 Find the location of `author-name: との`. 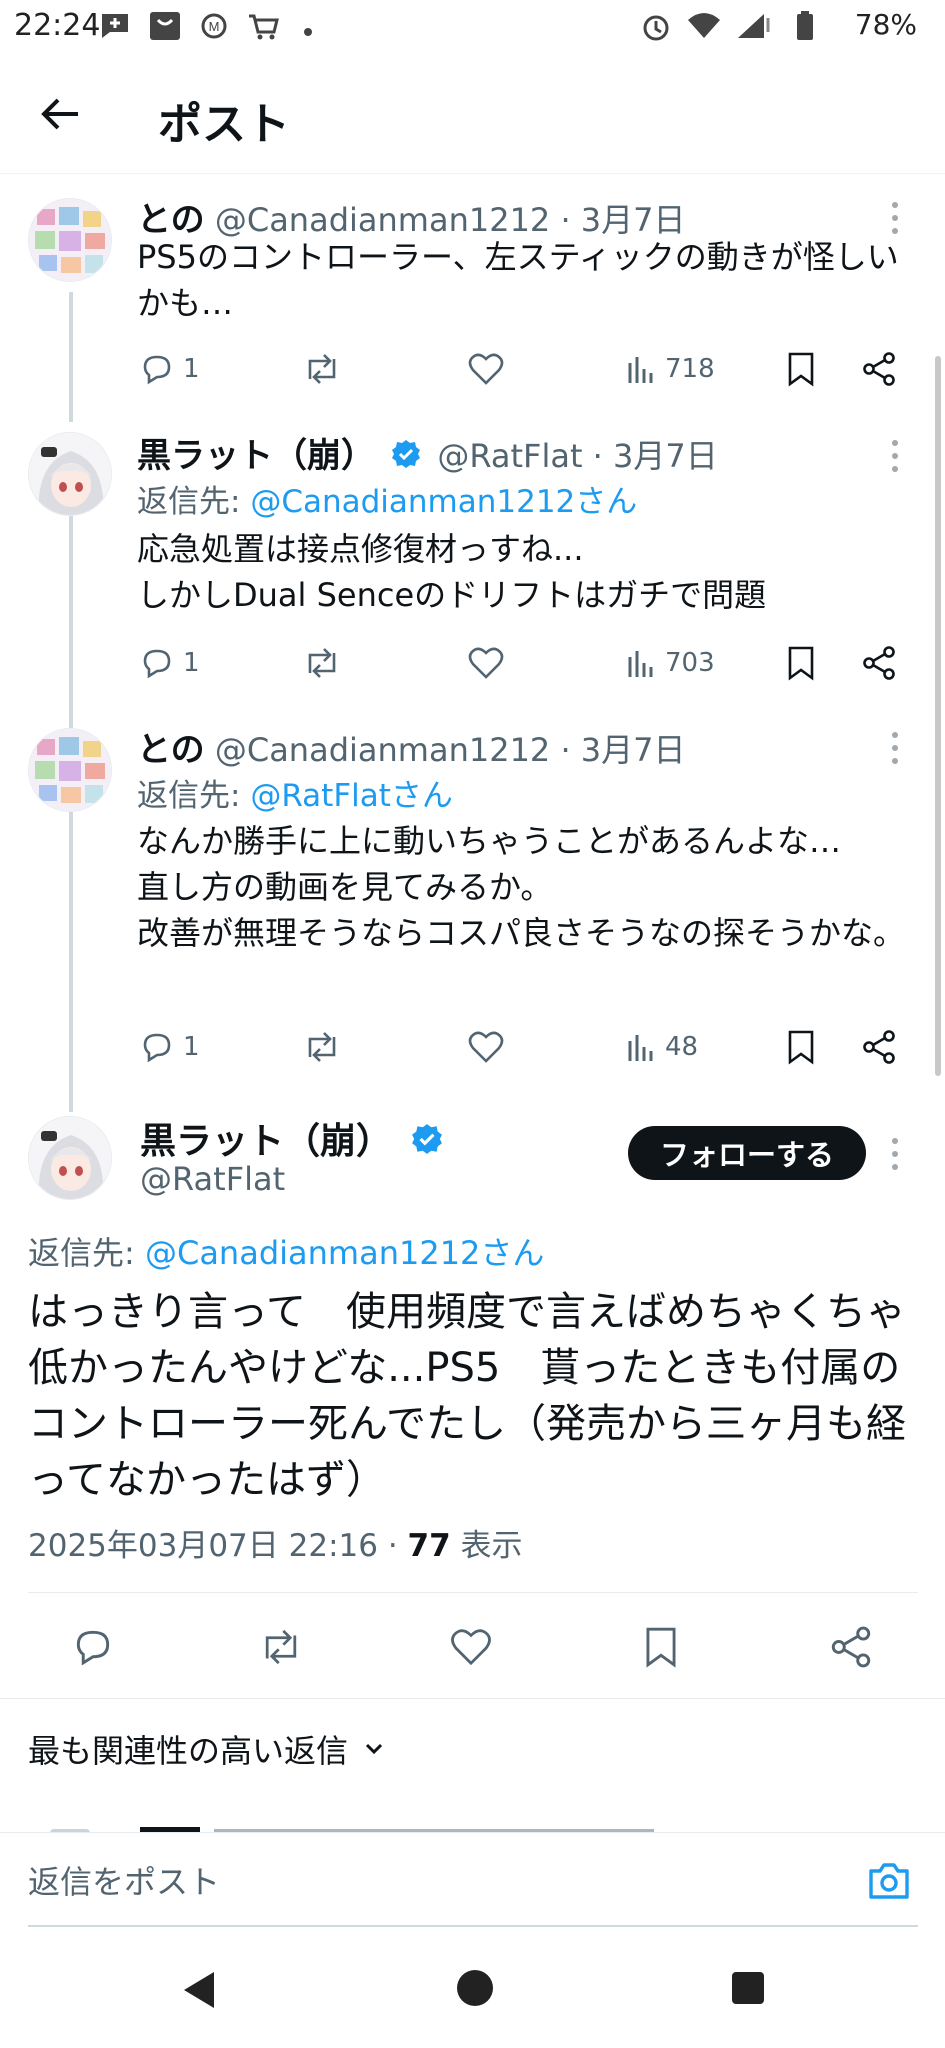

author-name: との is located at coordinates (171, 750).